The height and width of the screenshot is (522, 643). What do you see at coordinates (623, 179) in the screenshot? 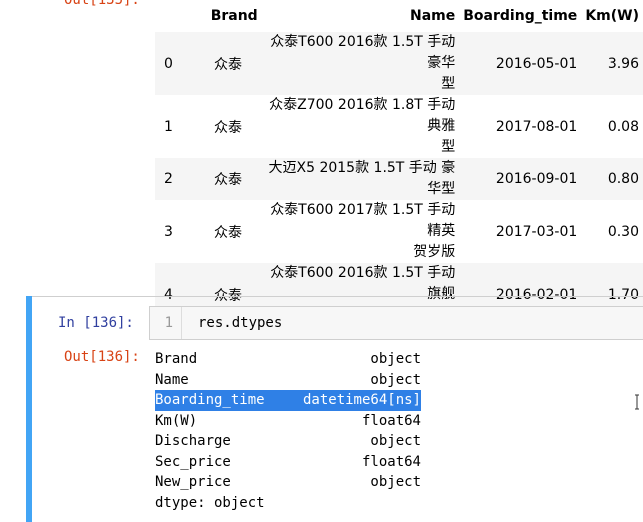
I see `cell-km: 0.80` at bounding box center [623, 179].